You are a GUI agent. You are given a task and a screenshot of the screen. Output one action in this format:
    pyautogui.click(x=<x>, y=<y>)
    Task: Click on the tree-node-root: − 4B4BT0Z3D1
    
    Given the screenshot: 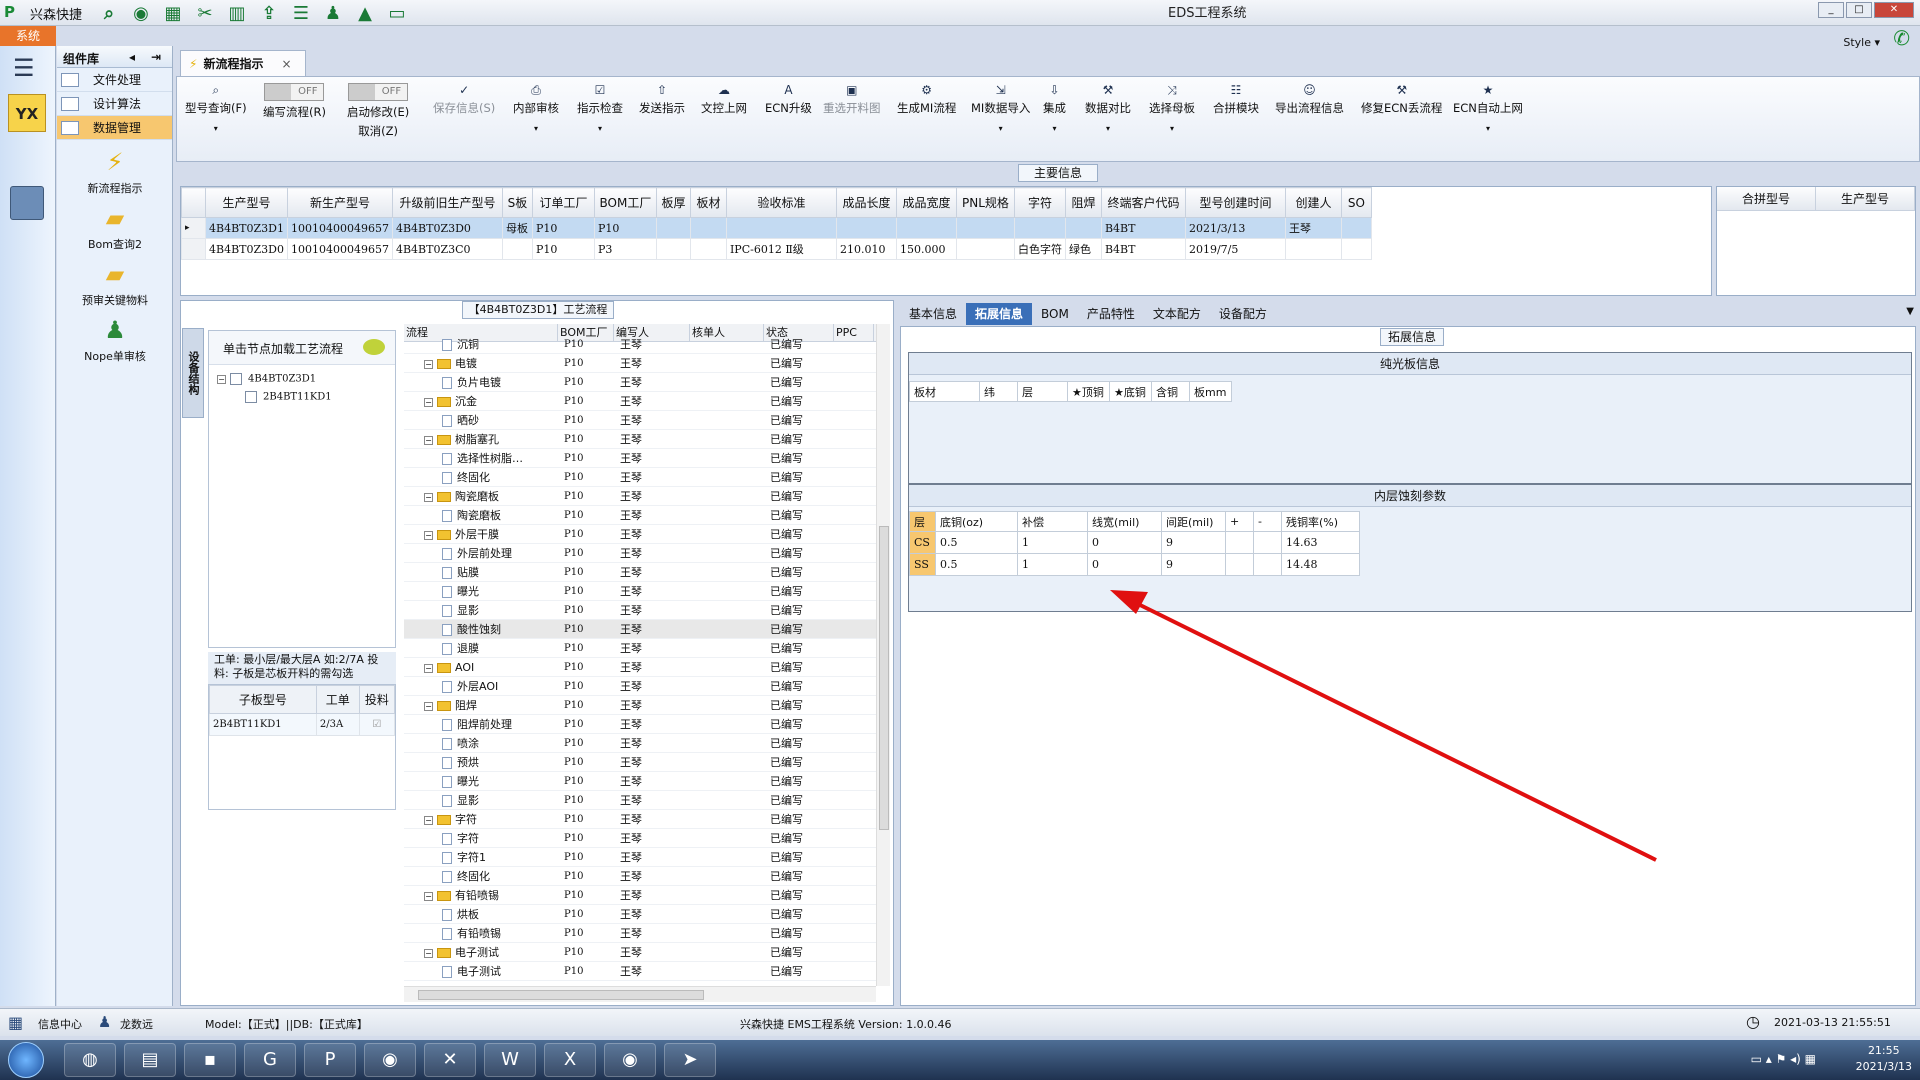 What is the action you would take?
    pyautogui.click(x=266, y=379)
    